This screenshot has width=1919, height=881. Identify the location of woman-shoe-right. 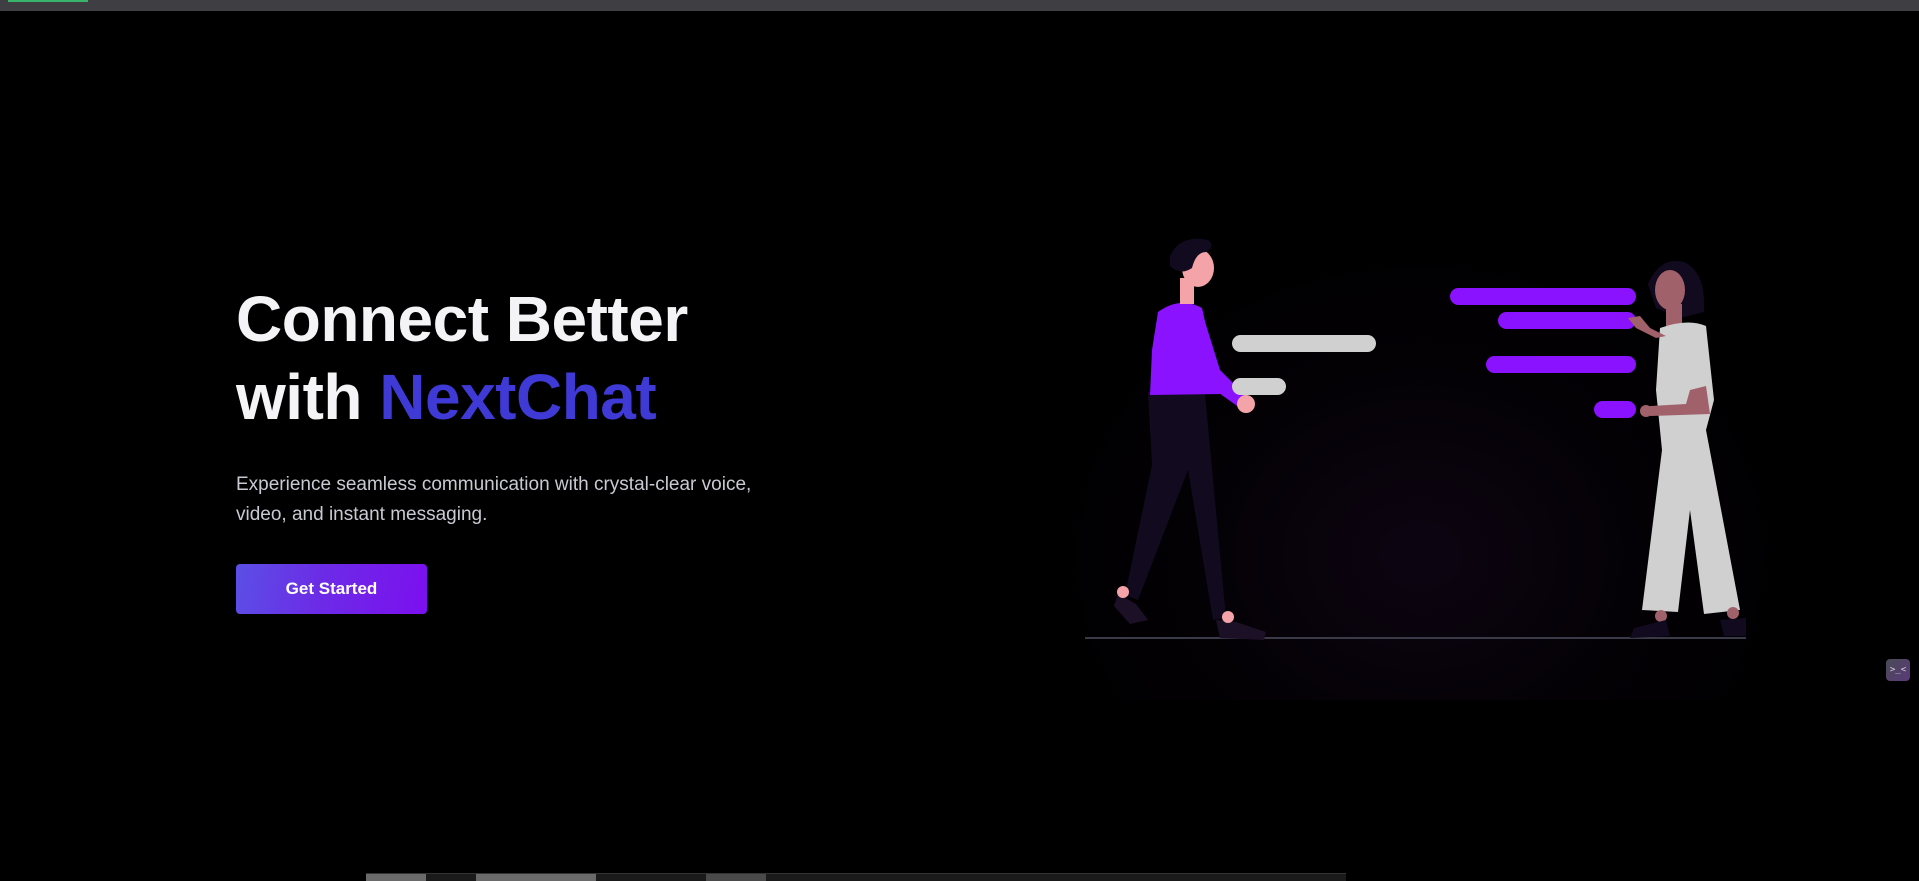
(1733, 627).